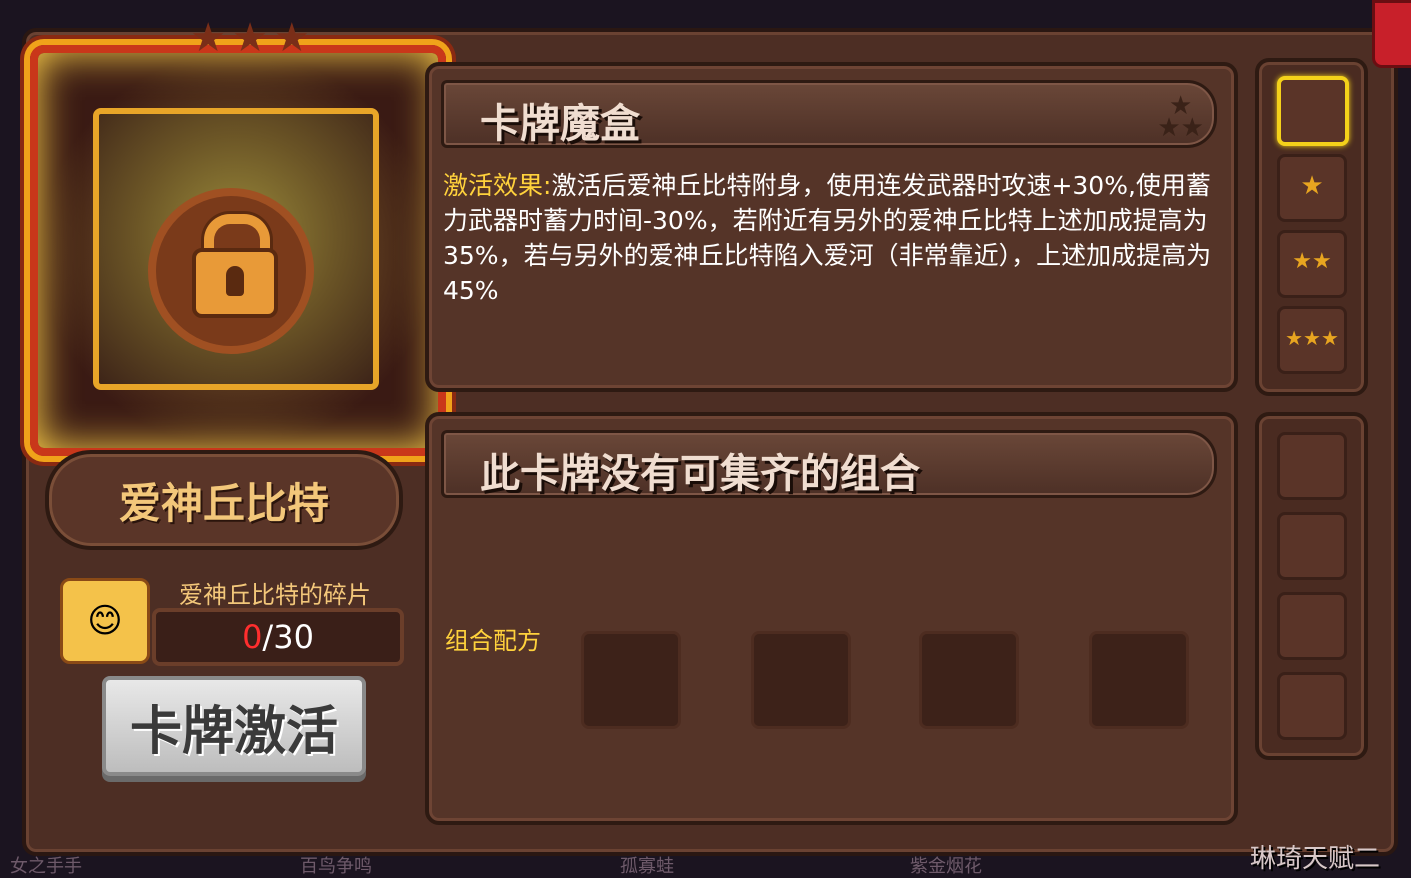 The image size is (1411, 878). I want to click on bg-label-5: 琳琦天赋二, so click(1315, 859).